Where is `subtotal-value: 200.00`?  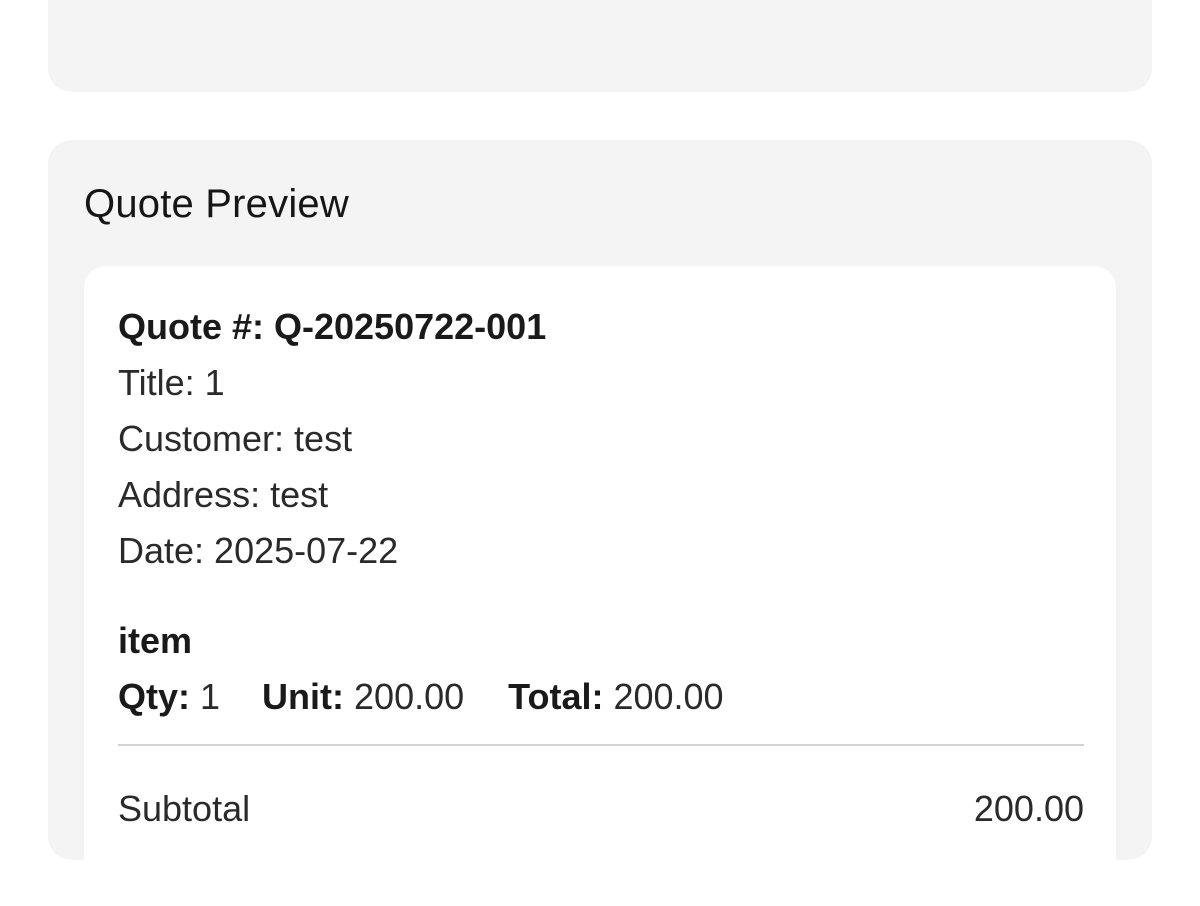
subtotal-value: 200.00 is located at coordinates (1028, 808).